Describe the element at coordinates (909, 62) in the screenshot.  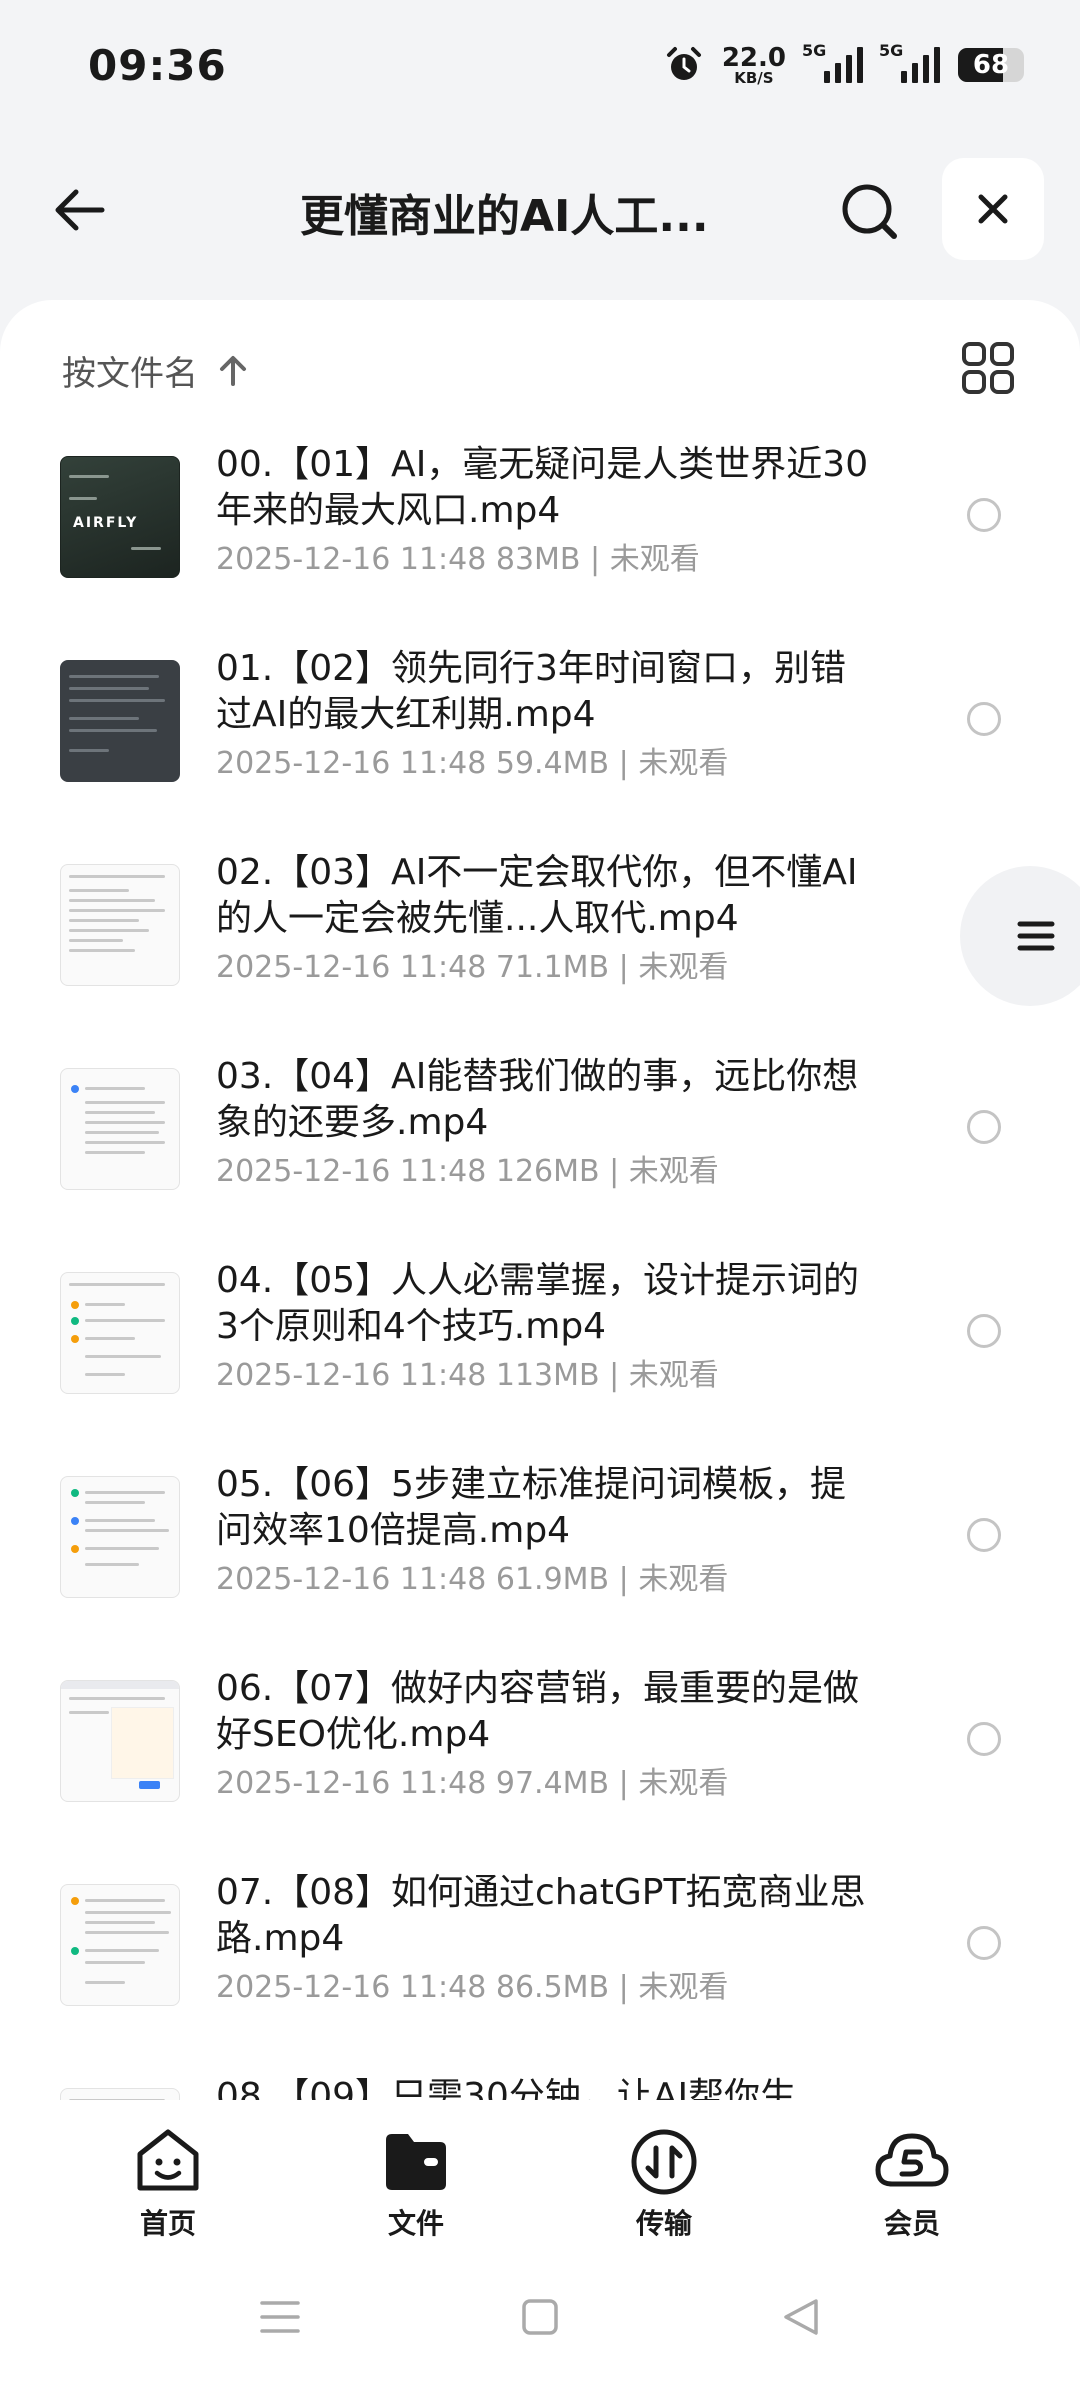
I see `sim2-signal-icon: 5G` at that location.